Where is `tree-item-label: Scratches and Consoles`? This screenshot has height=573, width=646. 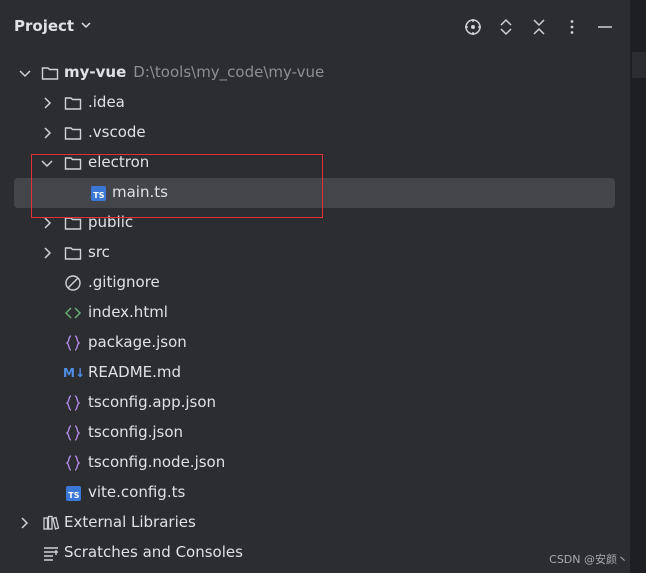 tree-item-label: Scratches and Consoles is located at coordinates (153, 552).